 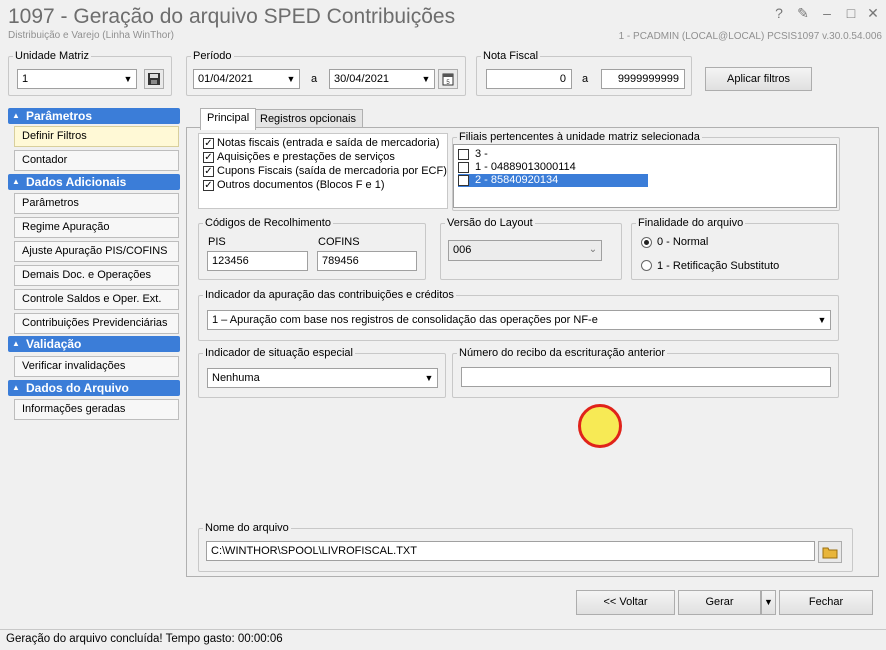 What do you see at coordinates (481, 154) in the screenshot?
I see `filial-text-1: 3 -` at bounding box center [481, 154].